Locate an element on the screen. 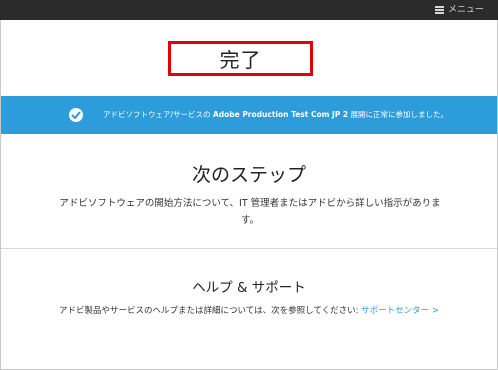 Image resolution: width=498 pixels, height=370 pixels. menu-label: メニュー is located at coordinates (465, 10).